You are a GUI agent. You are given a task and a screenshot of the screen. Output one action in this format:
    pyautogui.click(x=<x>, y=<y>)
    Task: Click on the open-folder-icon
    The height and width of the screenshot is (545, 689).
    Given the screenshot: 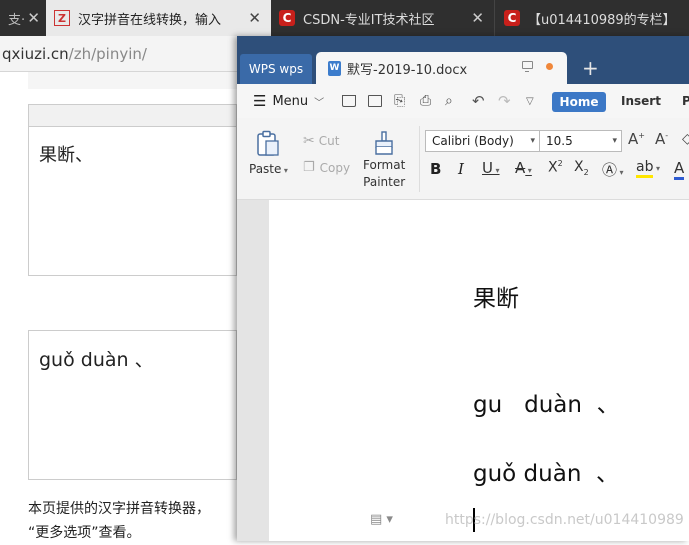 What is the action you would take?
    pyautogui.click(x=349, y=101)
    